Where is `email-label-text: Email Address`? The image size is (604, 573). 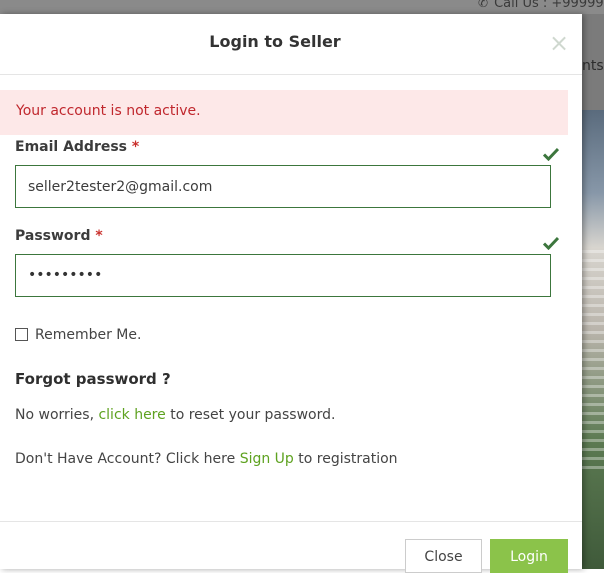
email-label-text: Email Address is located at coordinates (71, 147).